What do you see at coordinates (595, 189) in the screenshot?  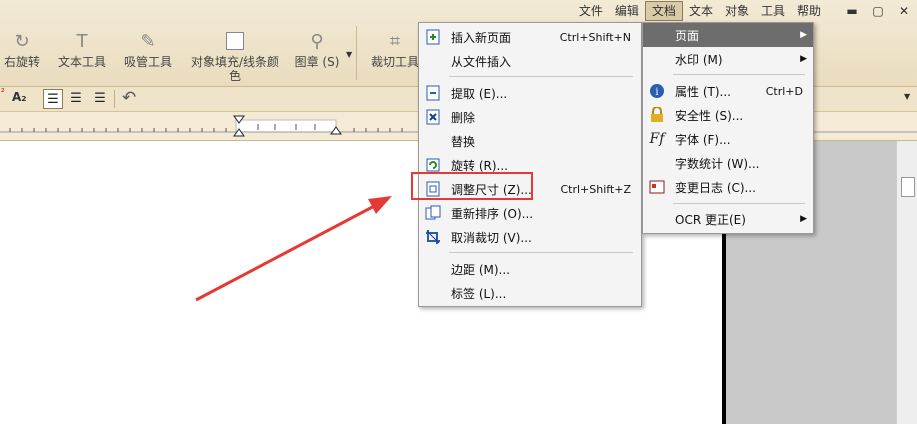 I see `menu-item-shortcut: Ctrl+Shift+Z` at bounding box center [595, 189].